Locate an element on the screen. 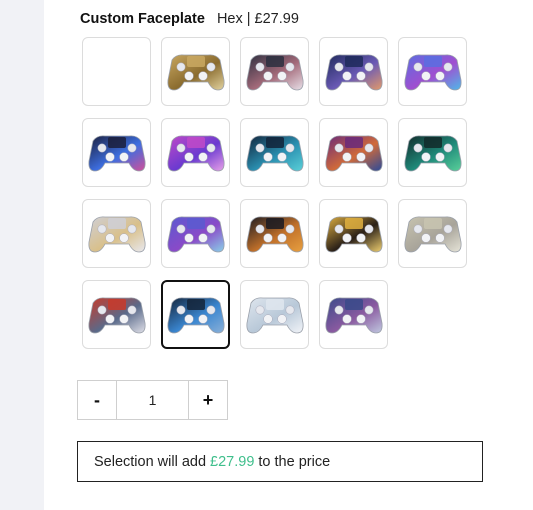 This screenshot has height=510, width=533. quantity-stepper: - + is located at coordinates (152, 400).